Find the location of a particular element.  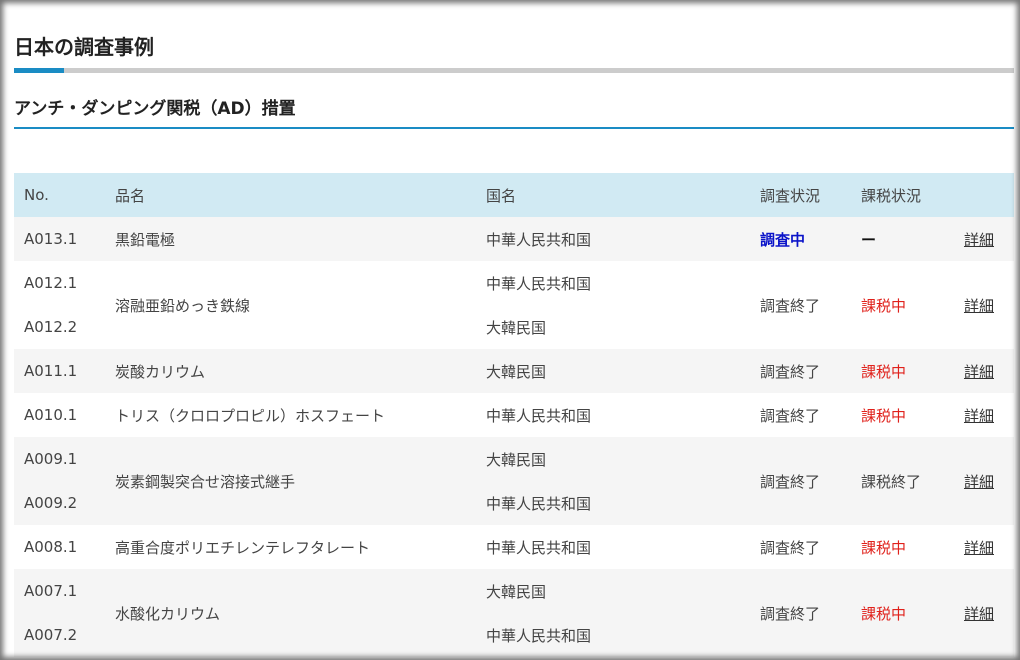

table-row: A010.1 トリス（クロロプロピル）ホスフェート 中華人民共和国 調査終了 課税中 詳細 is located at coordinates (514, 415).